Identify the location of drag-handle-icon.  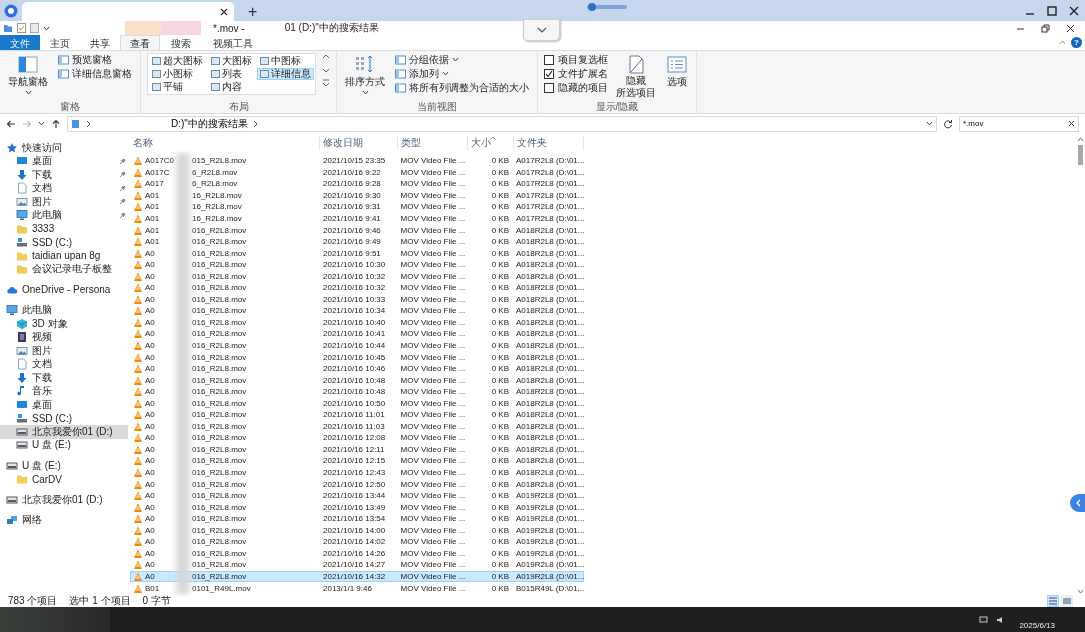
(607, 7).